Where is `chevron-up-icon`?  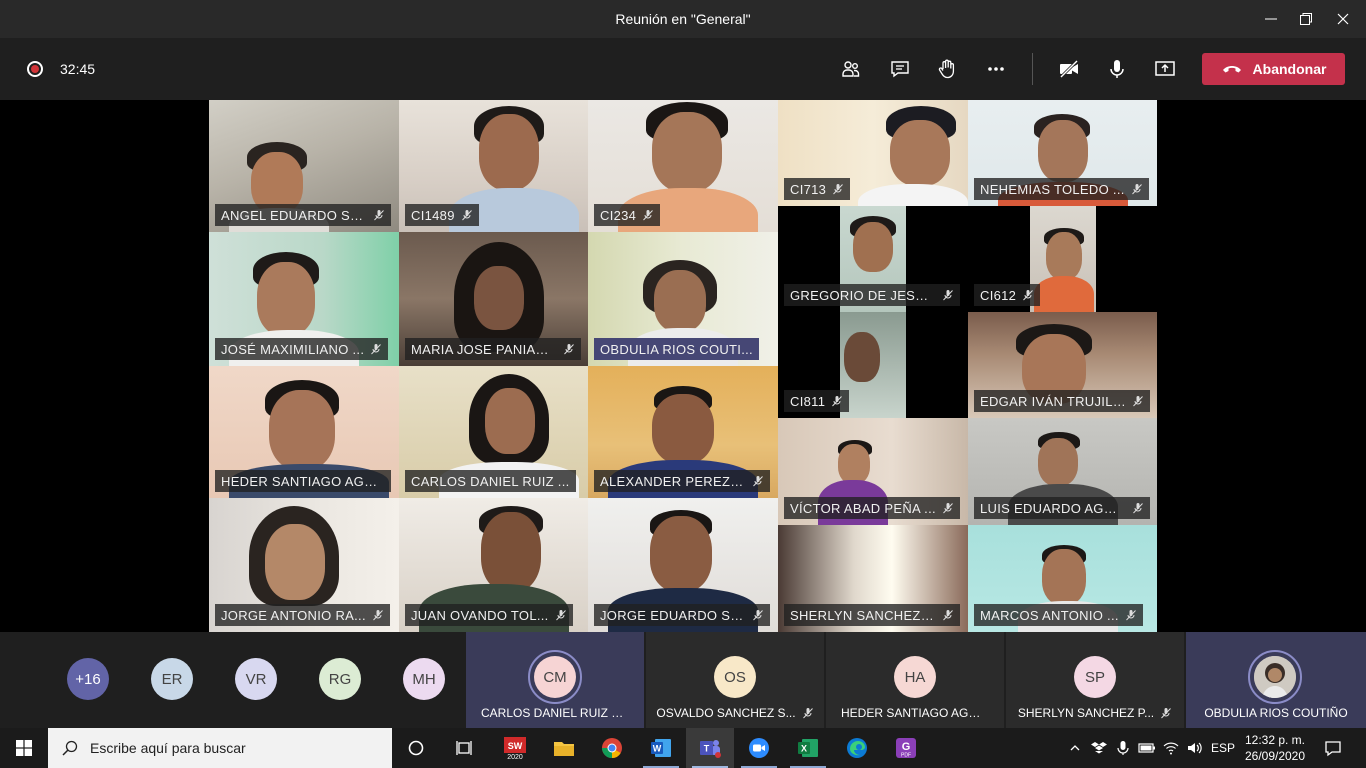
chevron-up-icon is located at coordinates (1075, 748).